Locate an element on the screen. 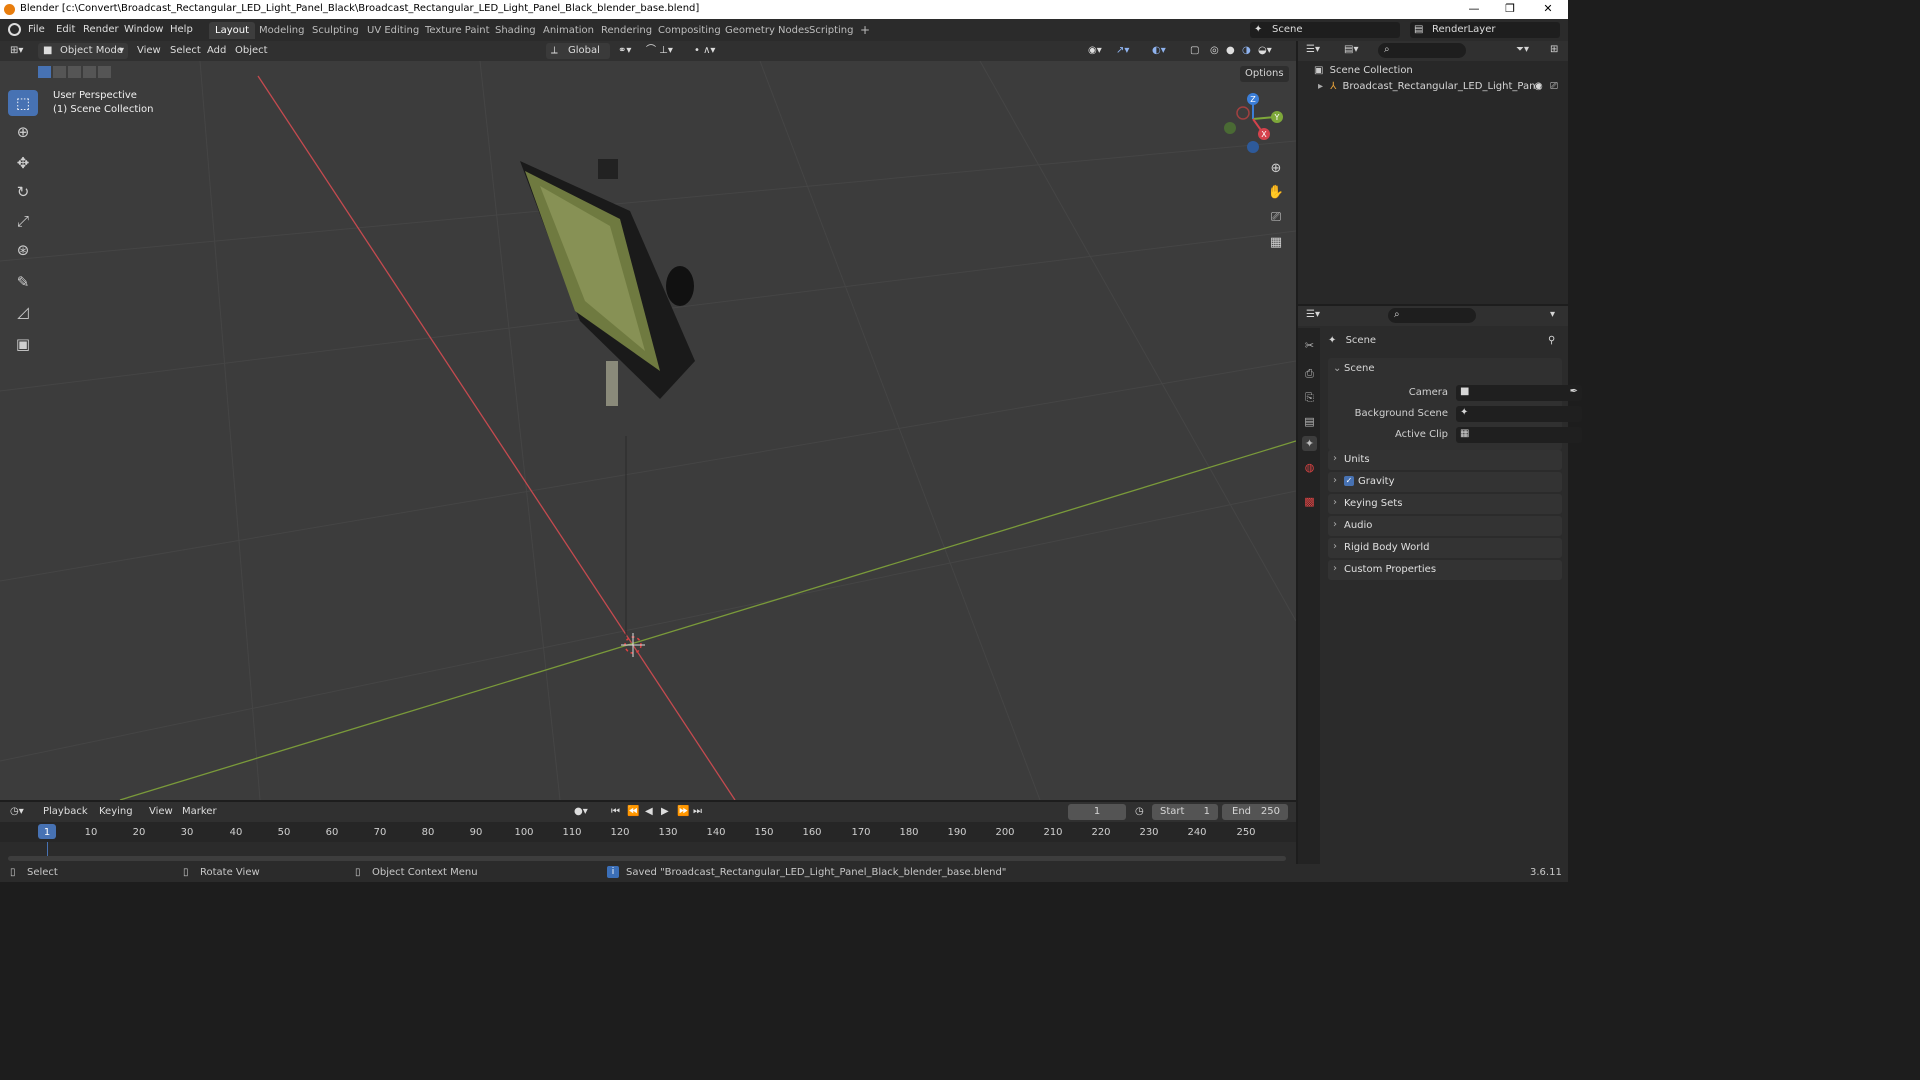 The image size is (1920, 1080). eye-icon: ◉ is located at coordinates (1538, 86).